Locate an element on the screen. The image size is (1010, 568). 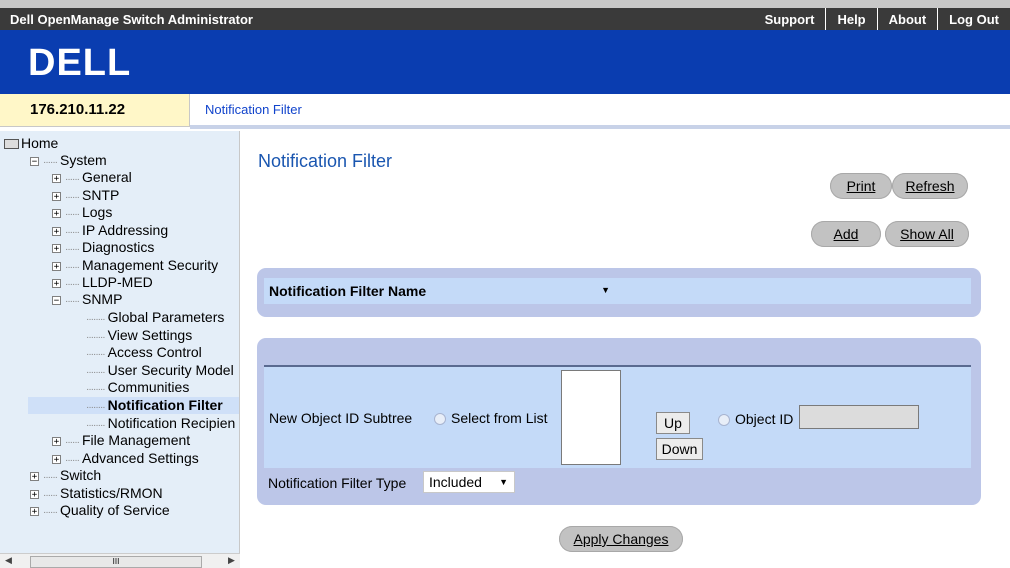
filter-name-label: Notification Filter Name is located at coordinates (348, 291).